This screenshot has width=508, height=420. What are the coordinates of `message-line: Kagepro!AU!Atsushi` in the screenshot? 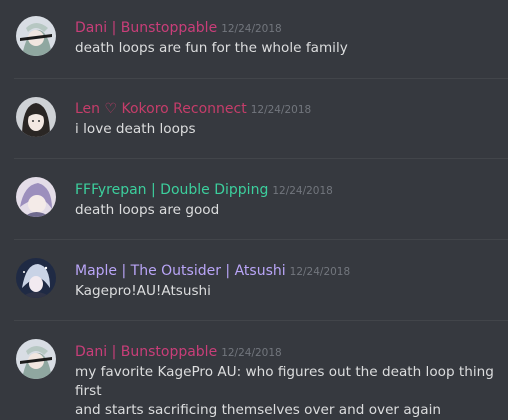 It's located at (143, 291).